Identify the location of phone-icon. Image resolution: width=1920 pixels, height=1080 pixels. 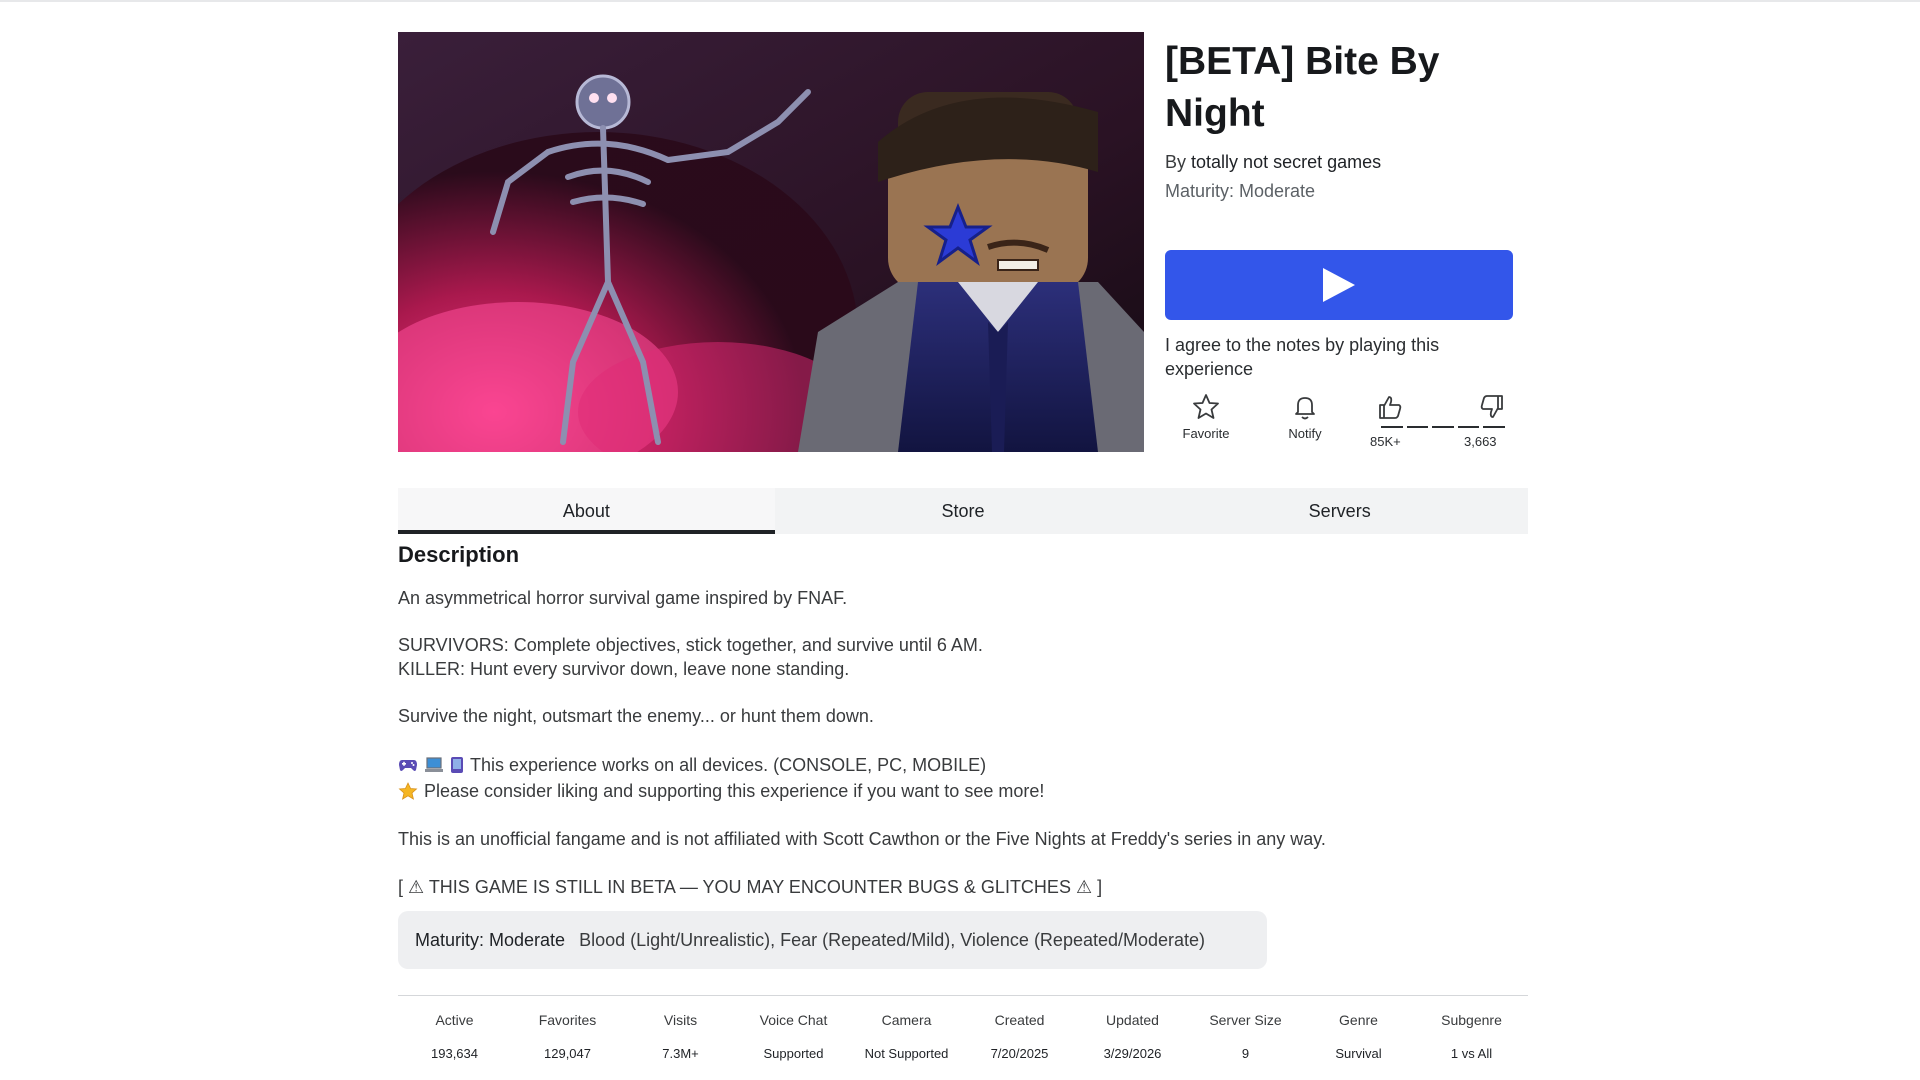
(457, 765).